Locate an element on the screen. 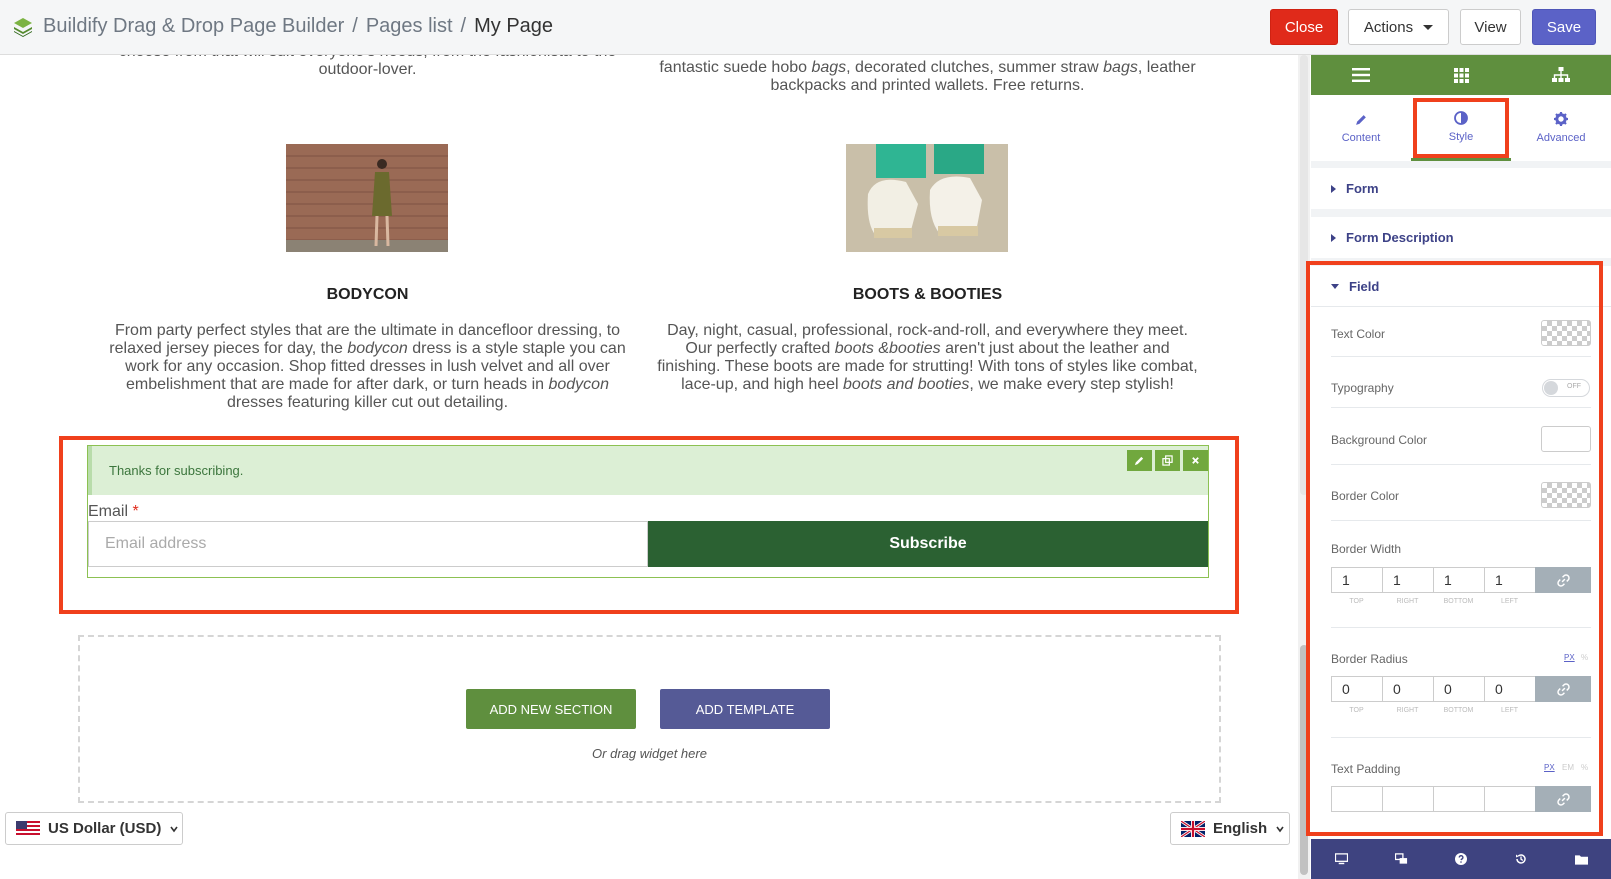 Image resolution: width=1611 pixels, height=879 pixels. language-label: English is located at coordinates (1240, 828).